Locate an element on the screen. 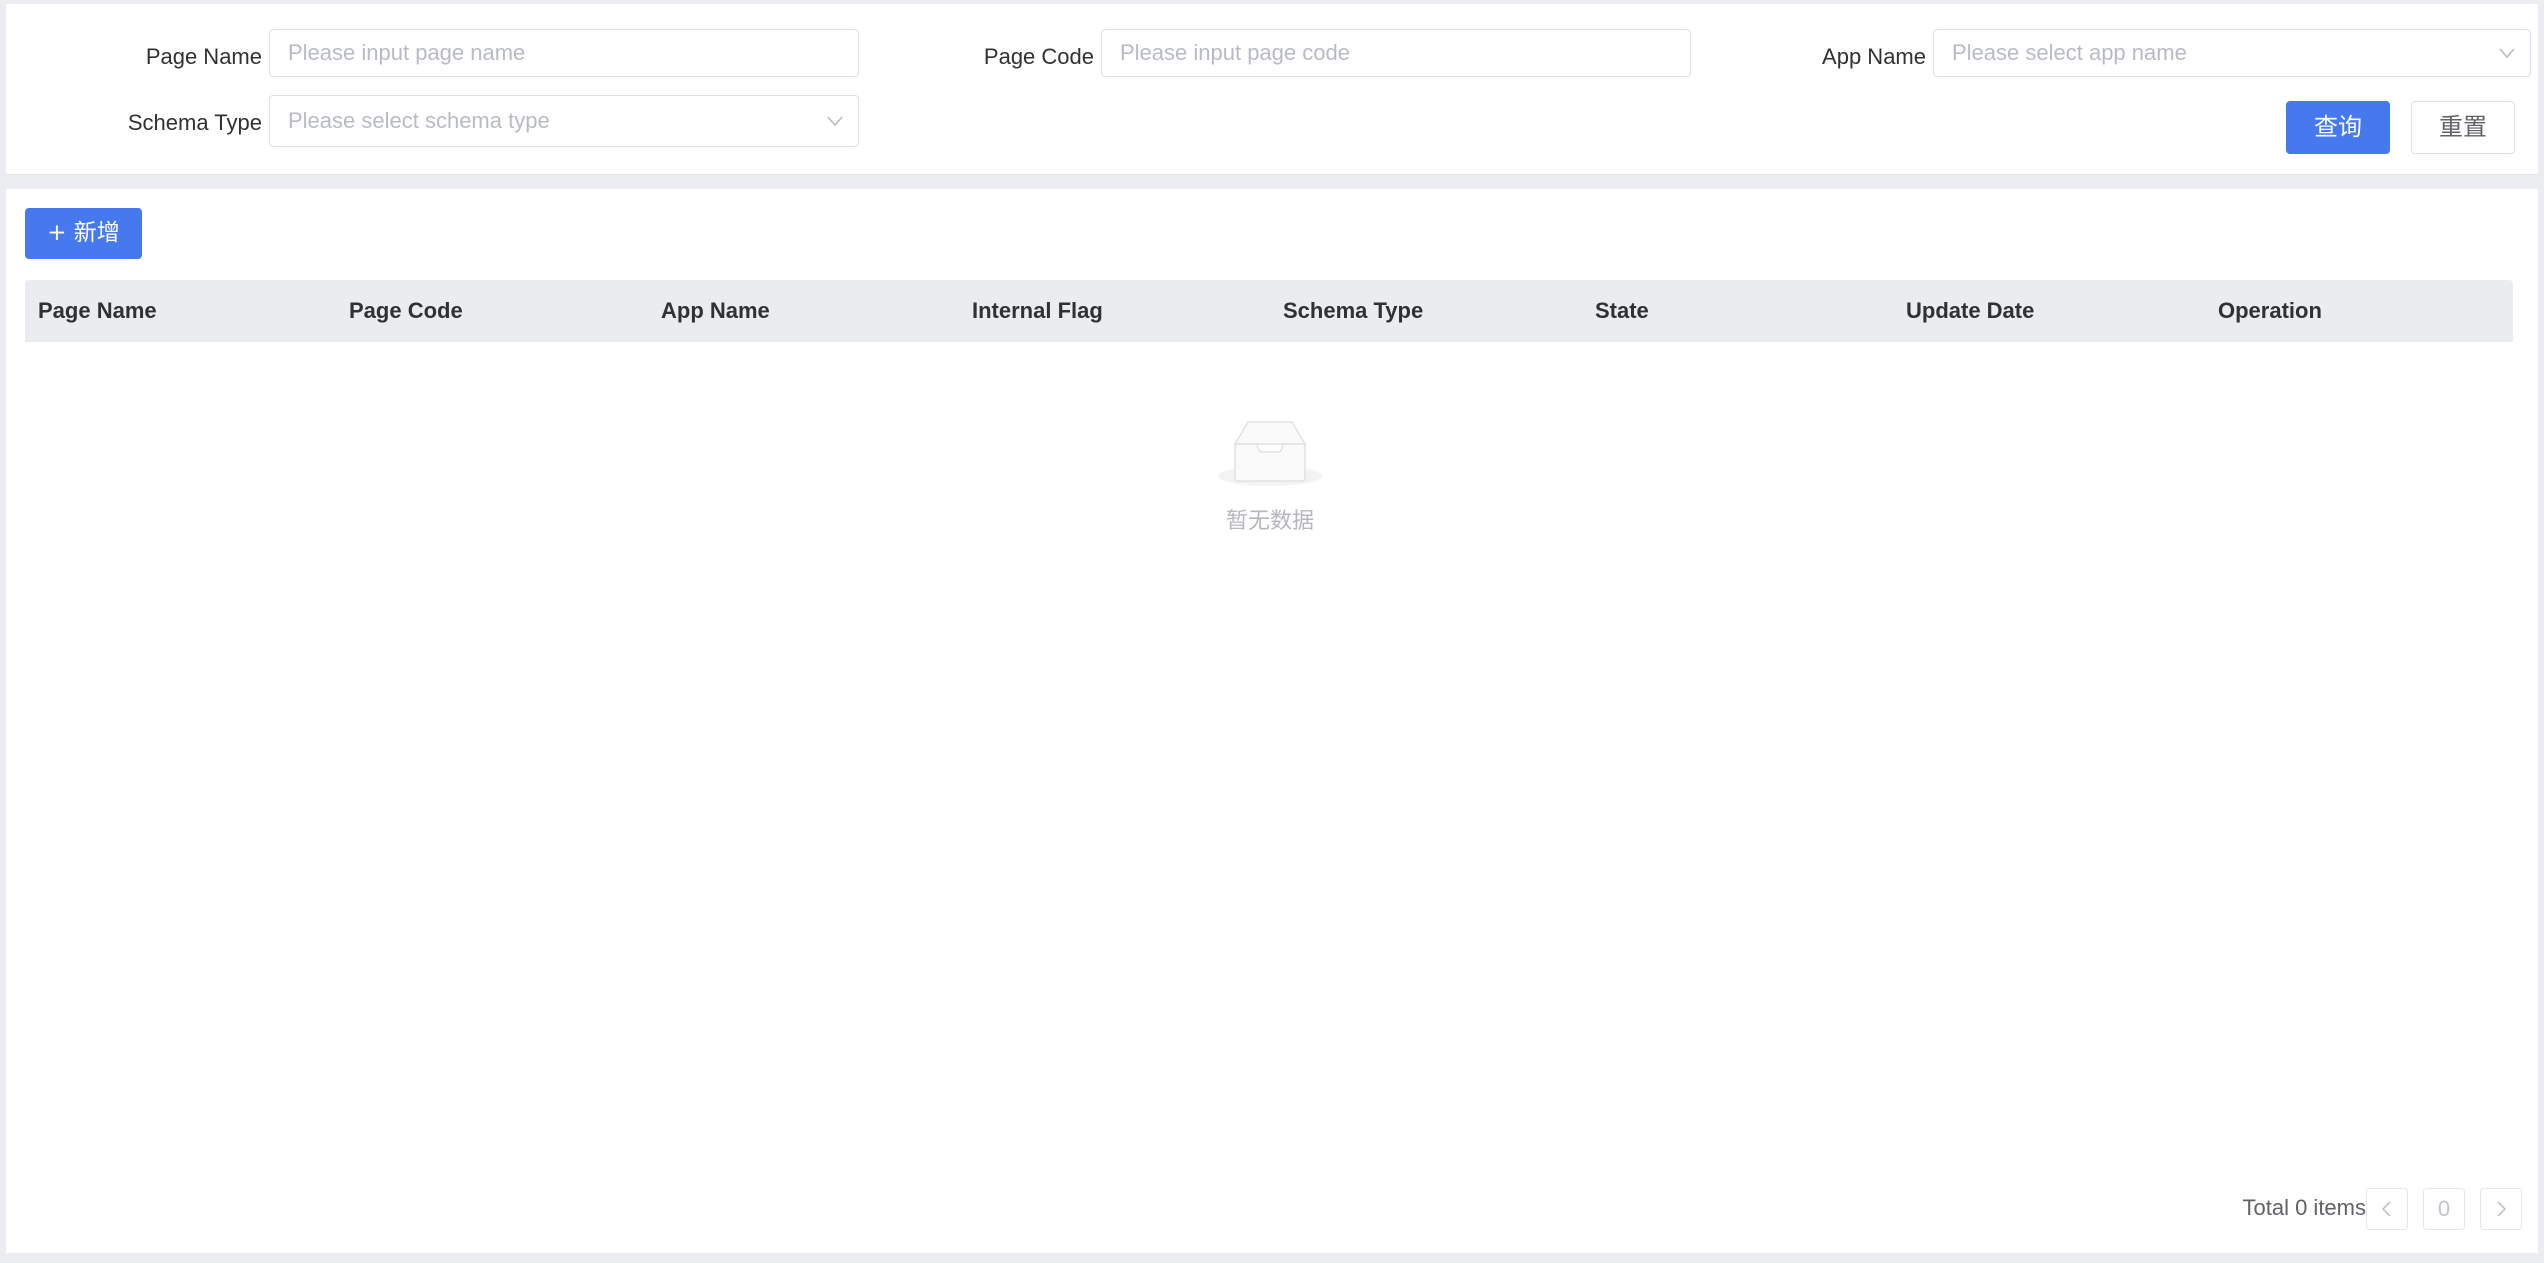 Image resolution: width=2544 pixels, height=1263 pixels. next-page-button is located at coordinates (2501, 1209).